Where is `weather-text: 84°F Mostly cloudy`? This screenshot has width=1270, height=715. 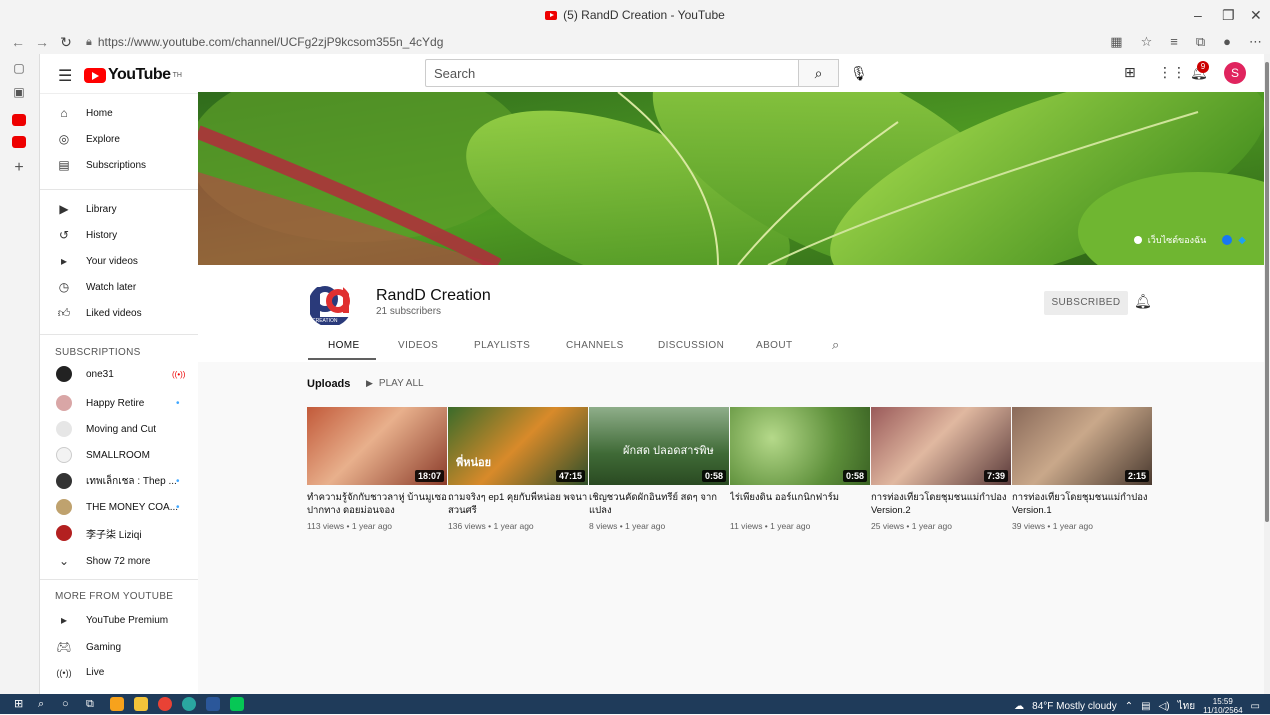
weather-text: 84°F Mostly cloudy is located at coordinates (1074, 706).